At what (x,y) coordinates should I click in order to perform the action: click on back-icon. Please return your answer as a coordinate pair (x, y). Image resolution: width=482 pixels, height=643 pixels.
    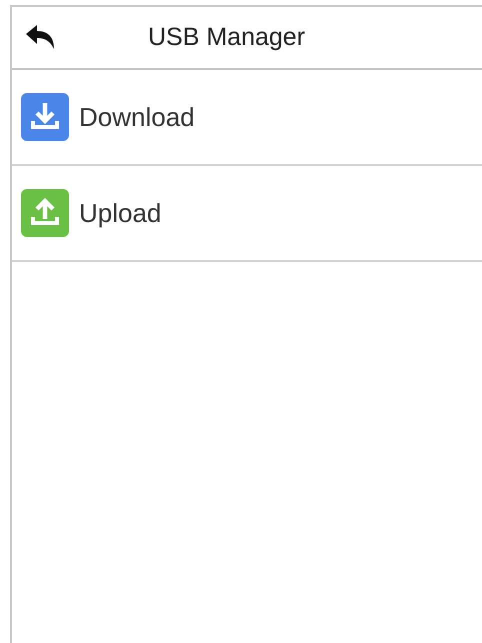
    Looking at the image, I should click on (41, 37).